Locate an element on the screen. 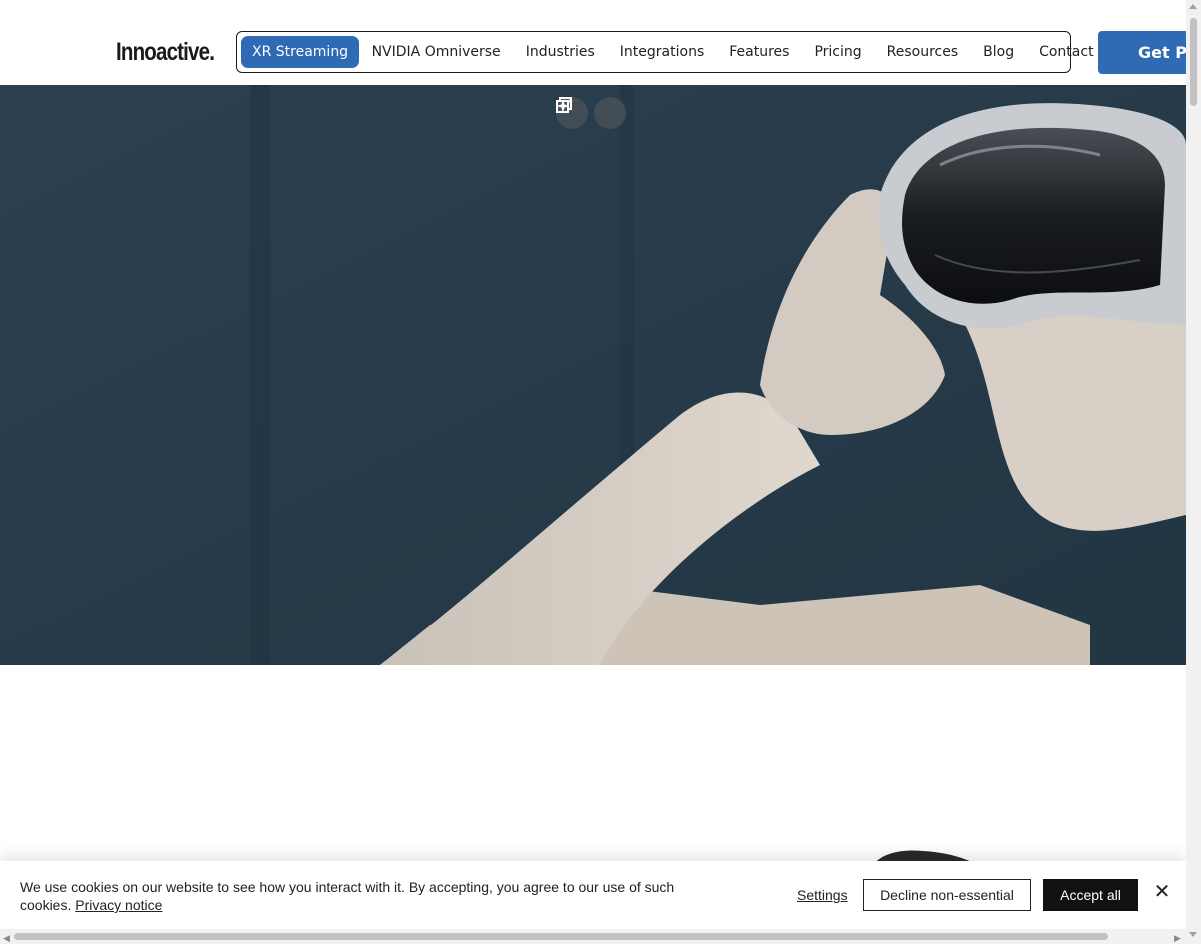 This screenshot has height=944, width=1201. scroll-up-icon is located at coordinates (1193, 6).